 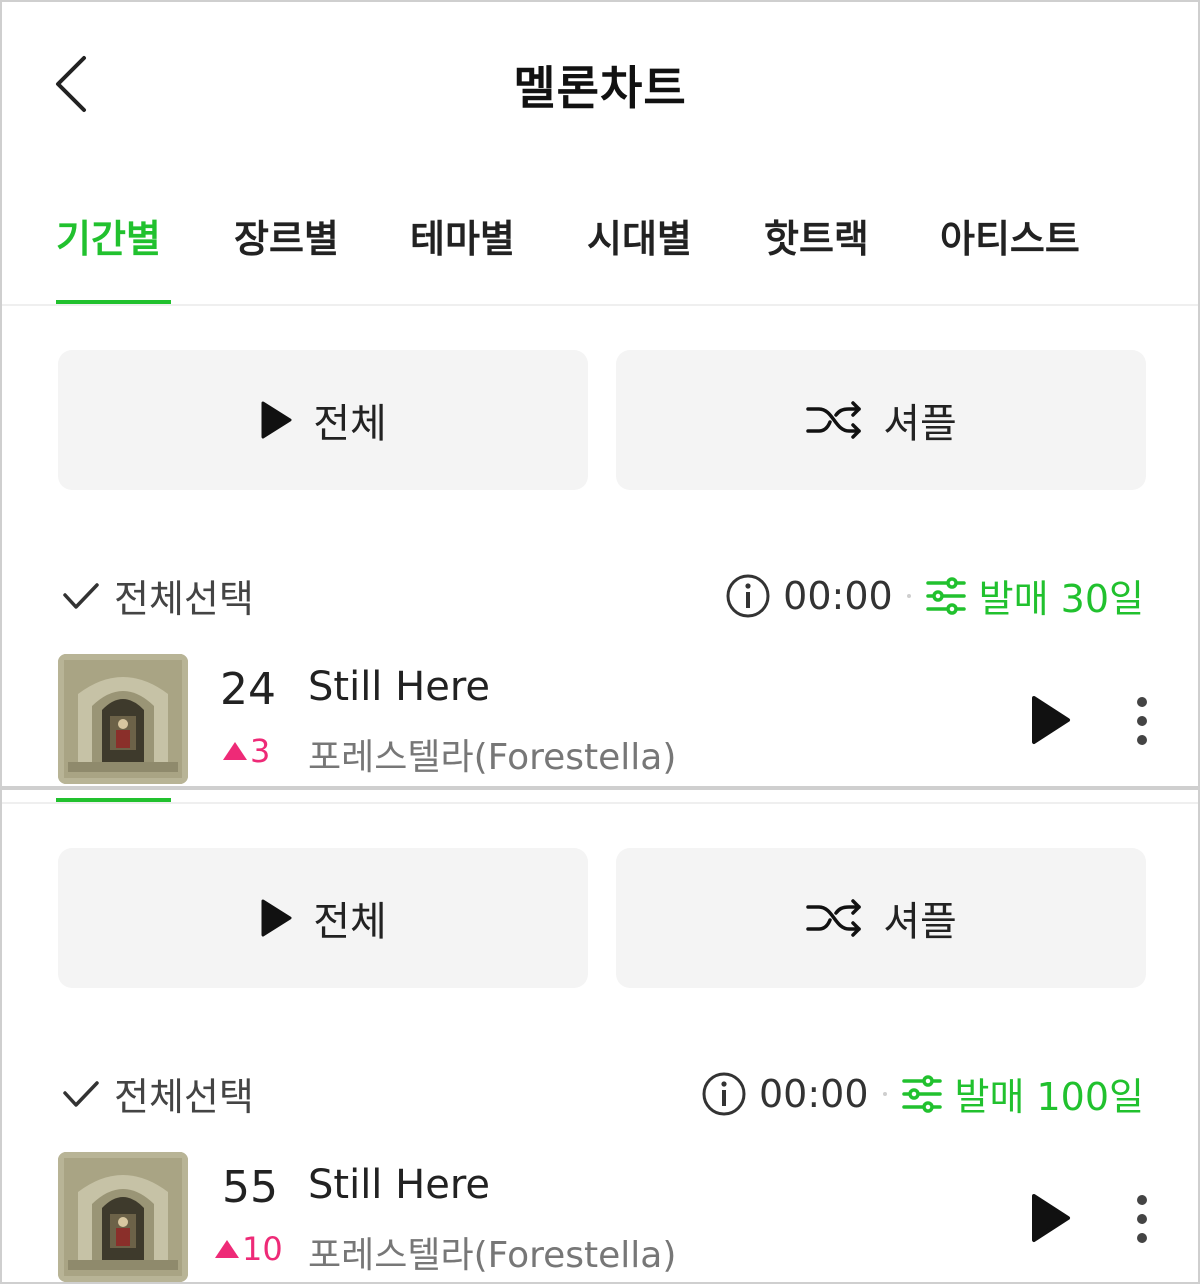 What do you see at coordinates (639, 235) in the screenshot?
I see `tab-era: 시대별` at bounding box center [639, 235].